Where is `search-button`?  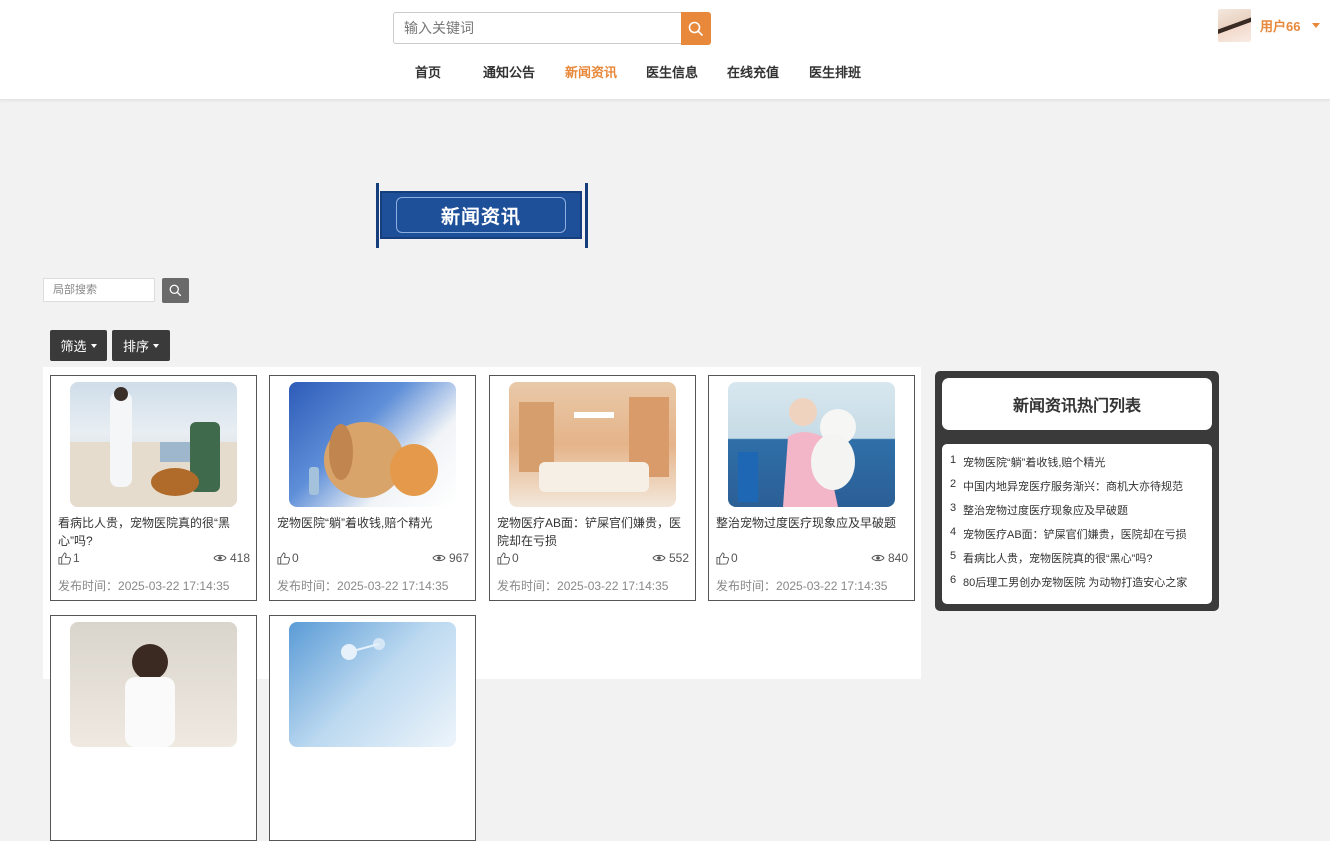 search-button is located at coordinates (696, 28).